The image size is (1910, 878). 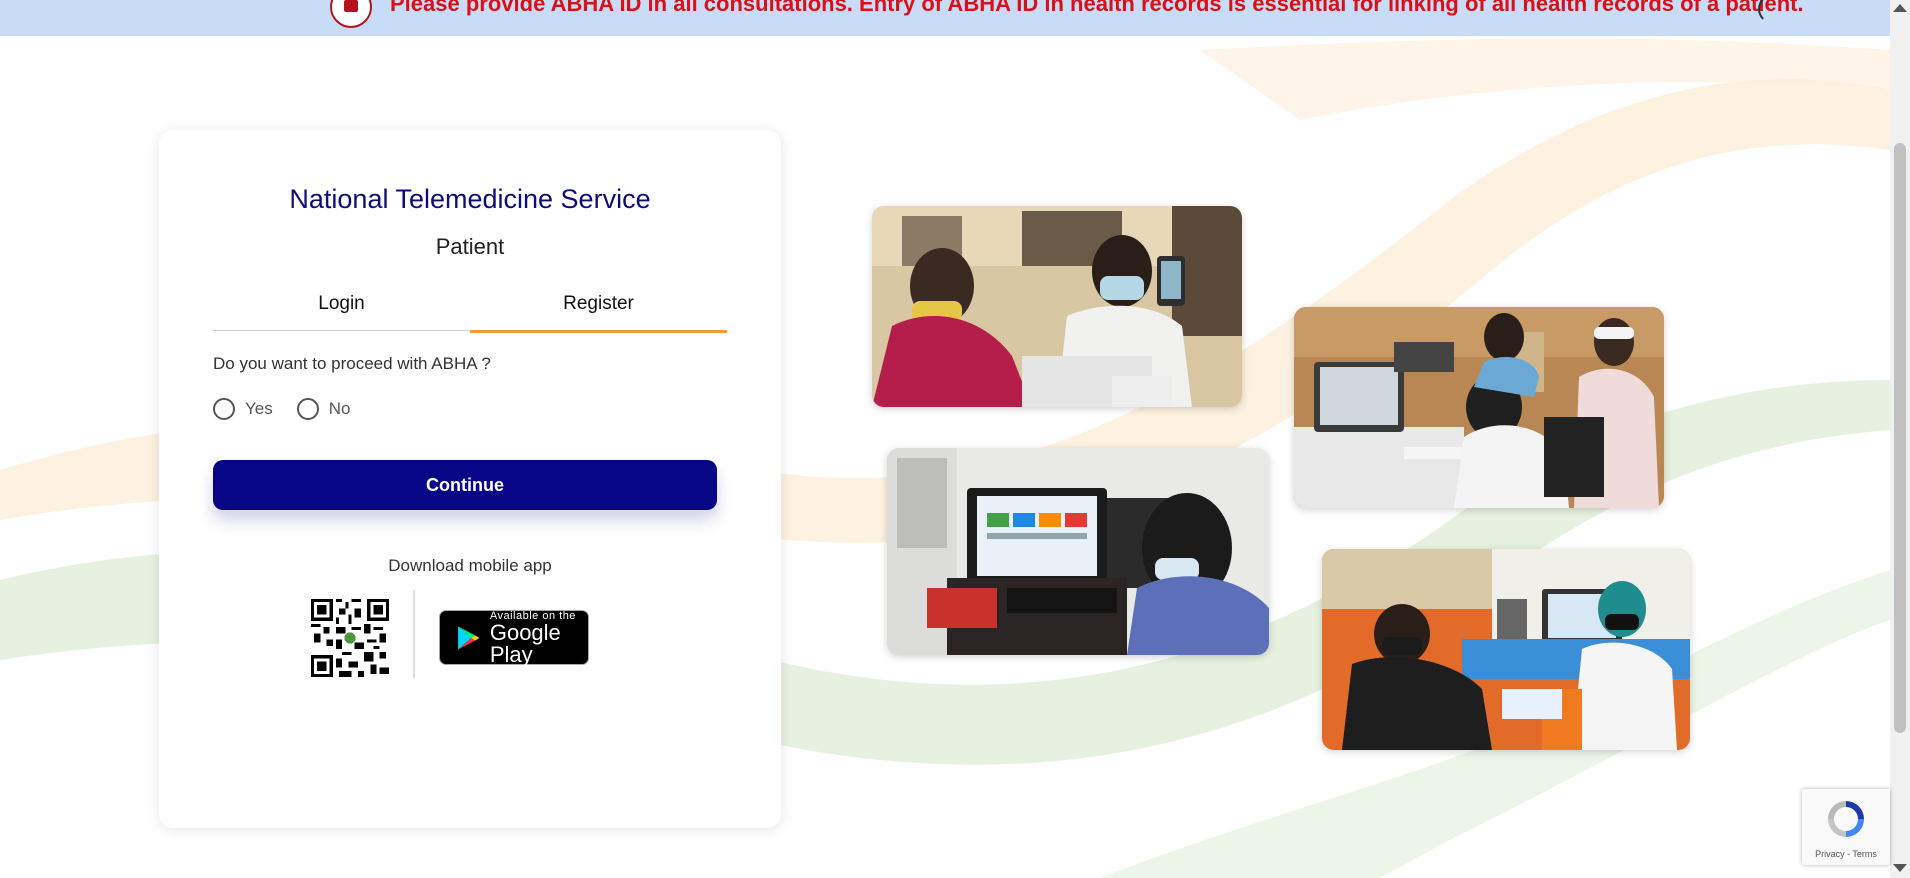 I want to click on abha-question: Do you want to proceed with ABHA ?, so click(x=352, y=363).